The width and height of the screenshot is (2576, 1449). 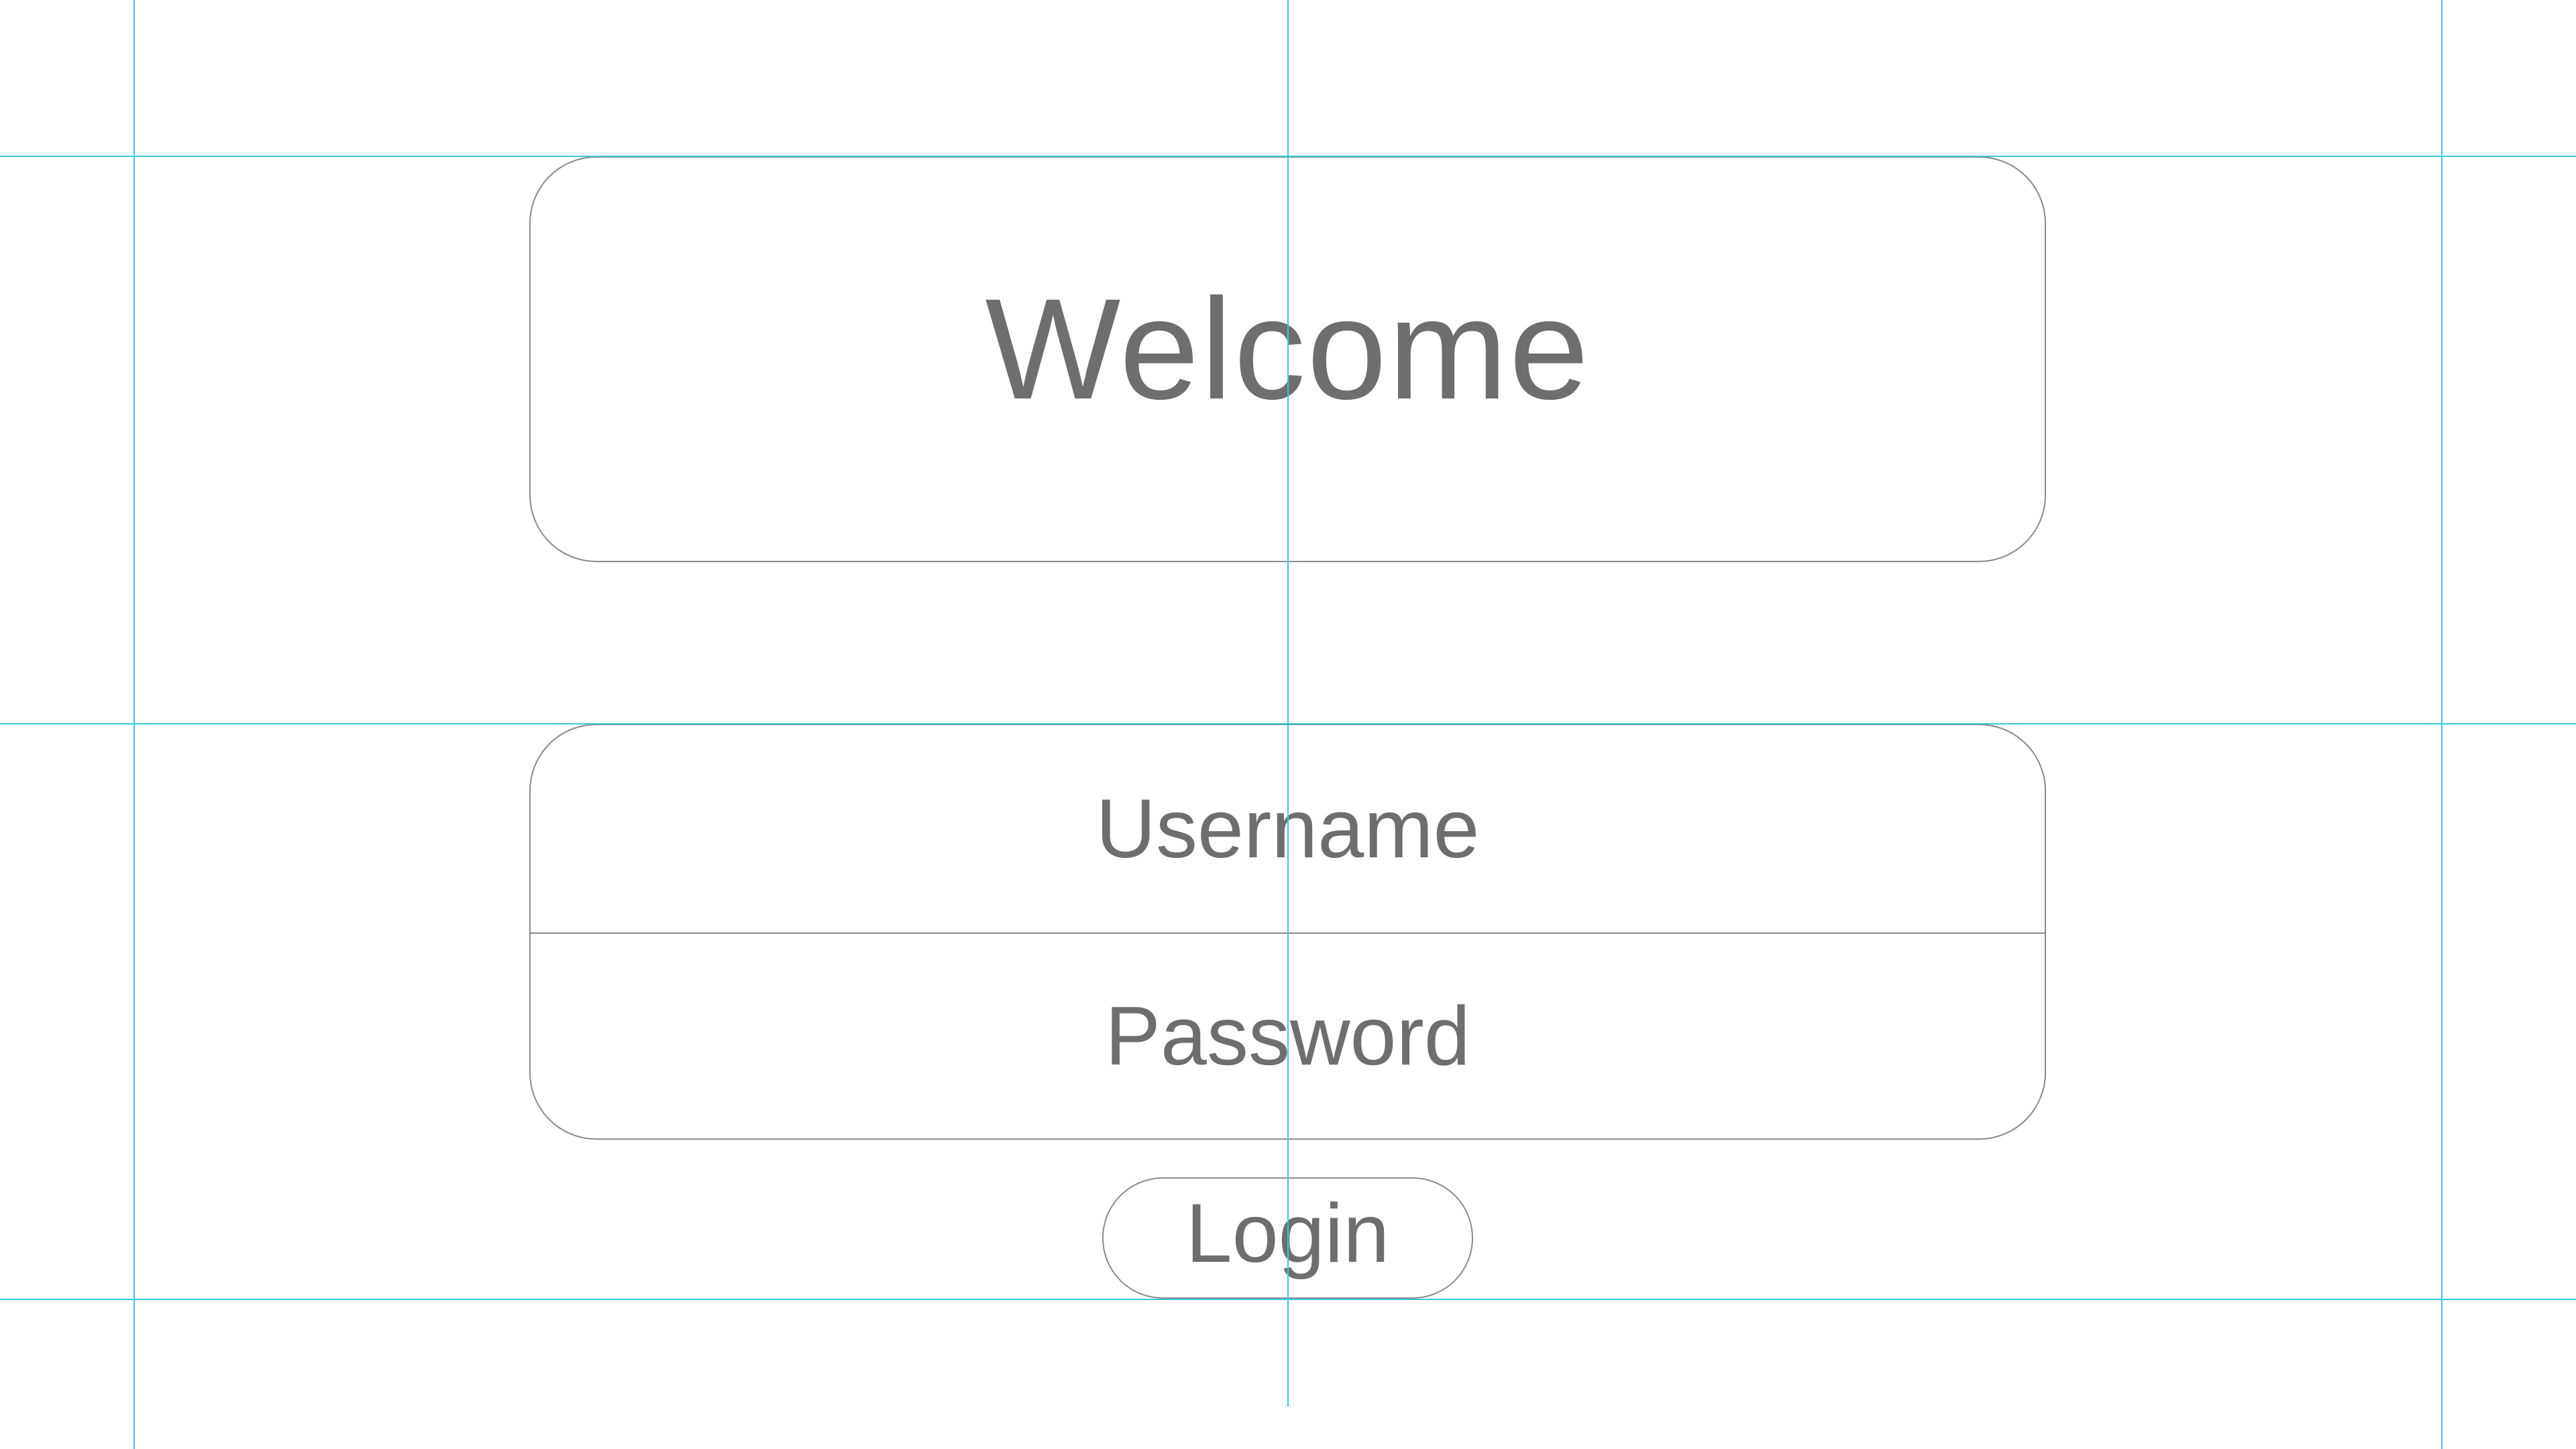 I want to click on welcome-title: Welcome, so click(x=1288, y=348).